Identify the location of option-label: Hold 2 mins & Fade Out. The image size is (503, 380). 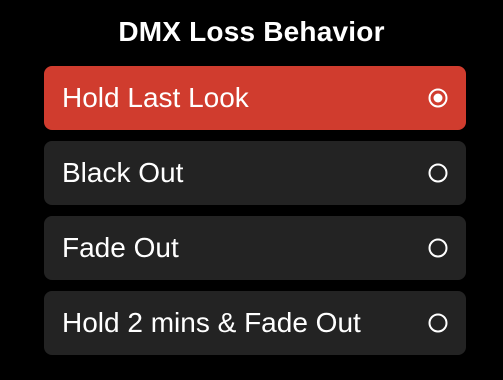
(211, 322).